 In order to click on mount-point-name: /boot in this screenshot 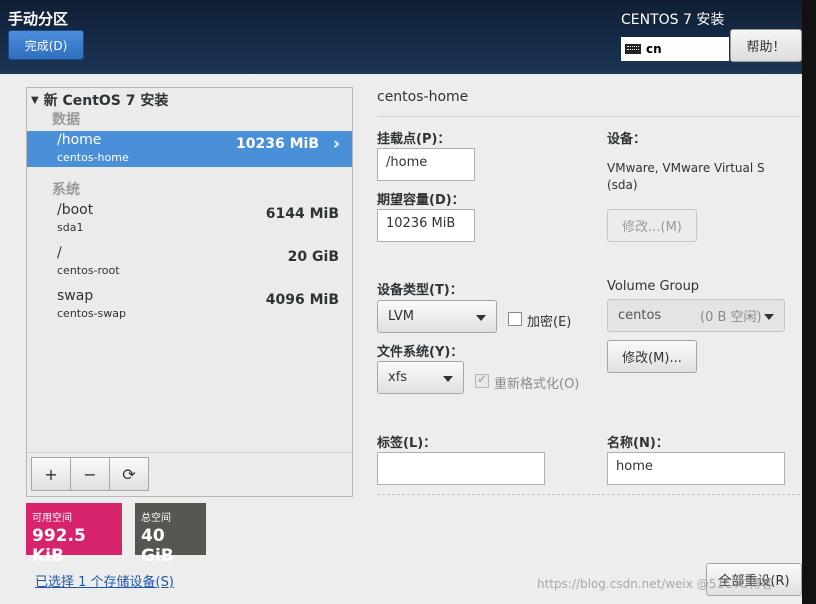, I will do `click(75, 210)`.